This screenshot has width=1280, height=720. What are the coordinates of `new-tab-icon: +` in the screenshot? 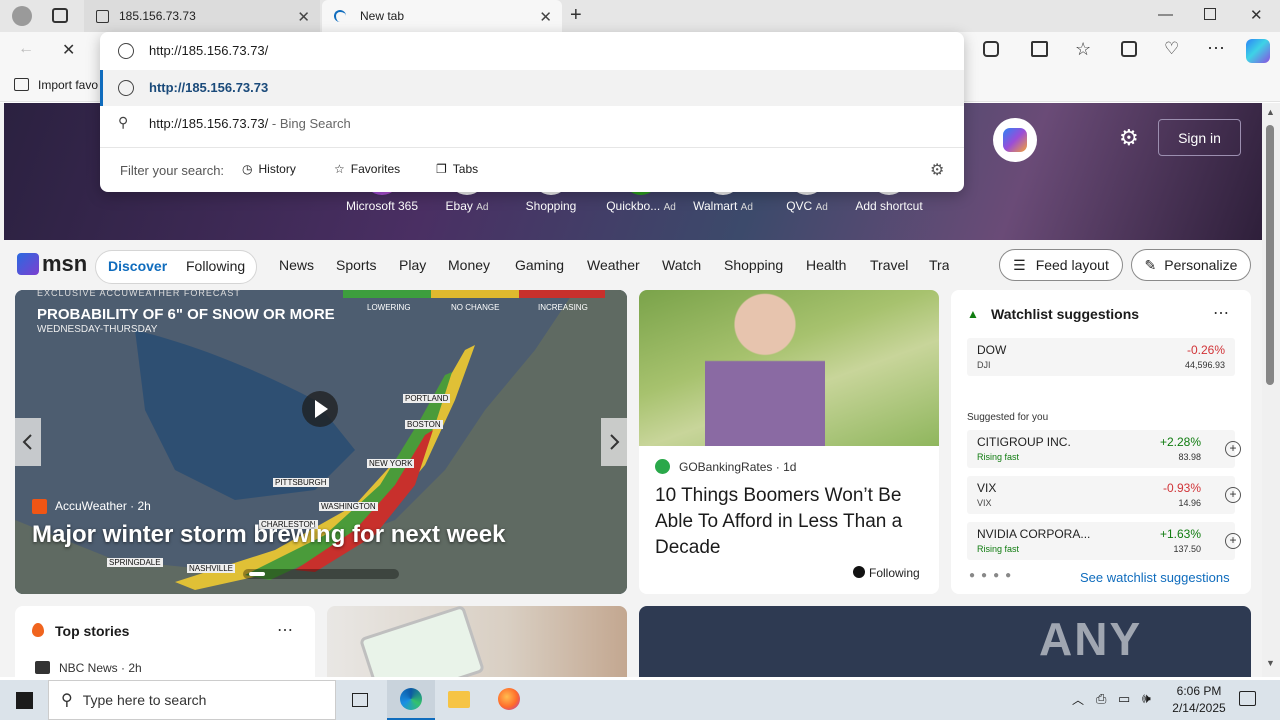 It's located at (576, 15).